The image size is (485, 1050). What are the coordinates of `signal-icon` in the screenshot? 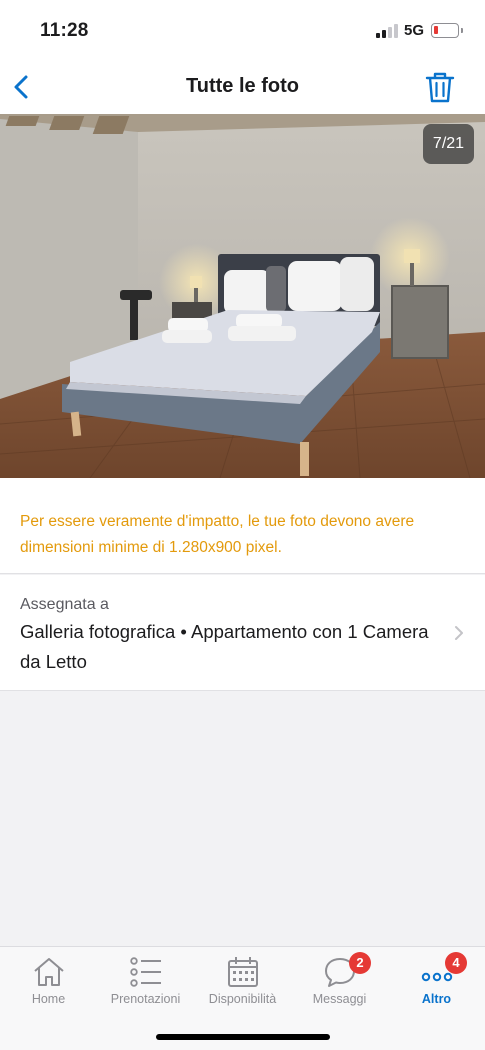 It's located at (387, 31).